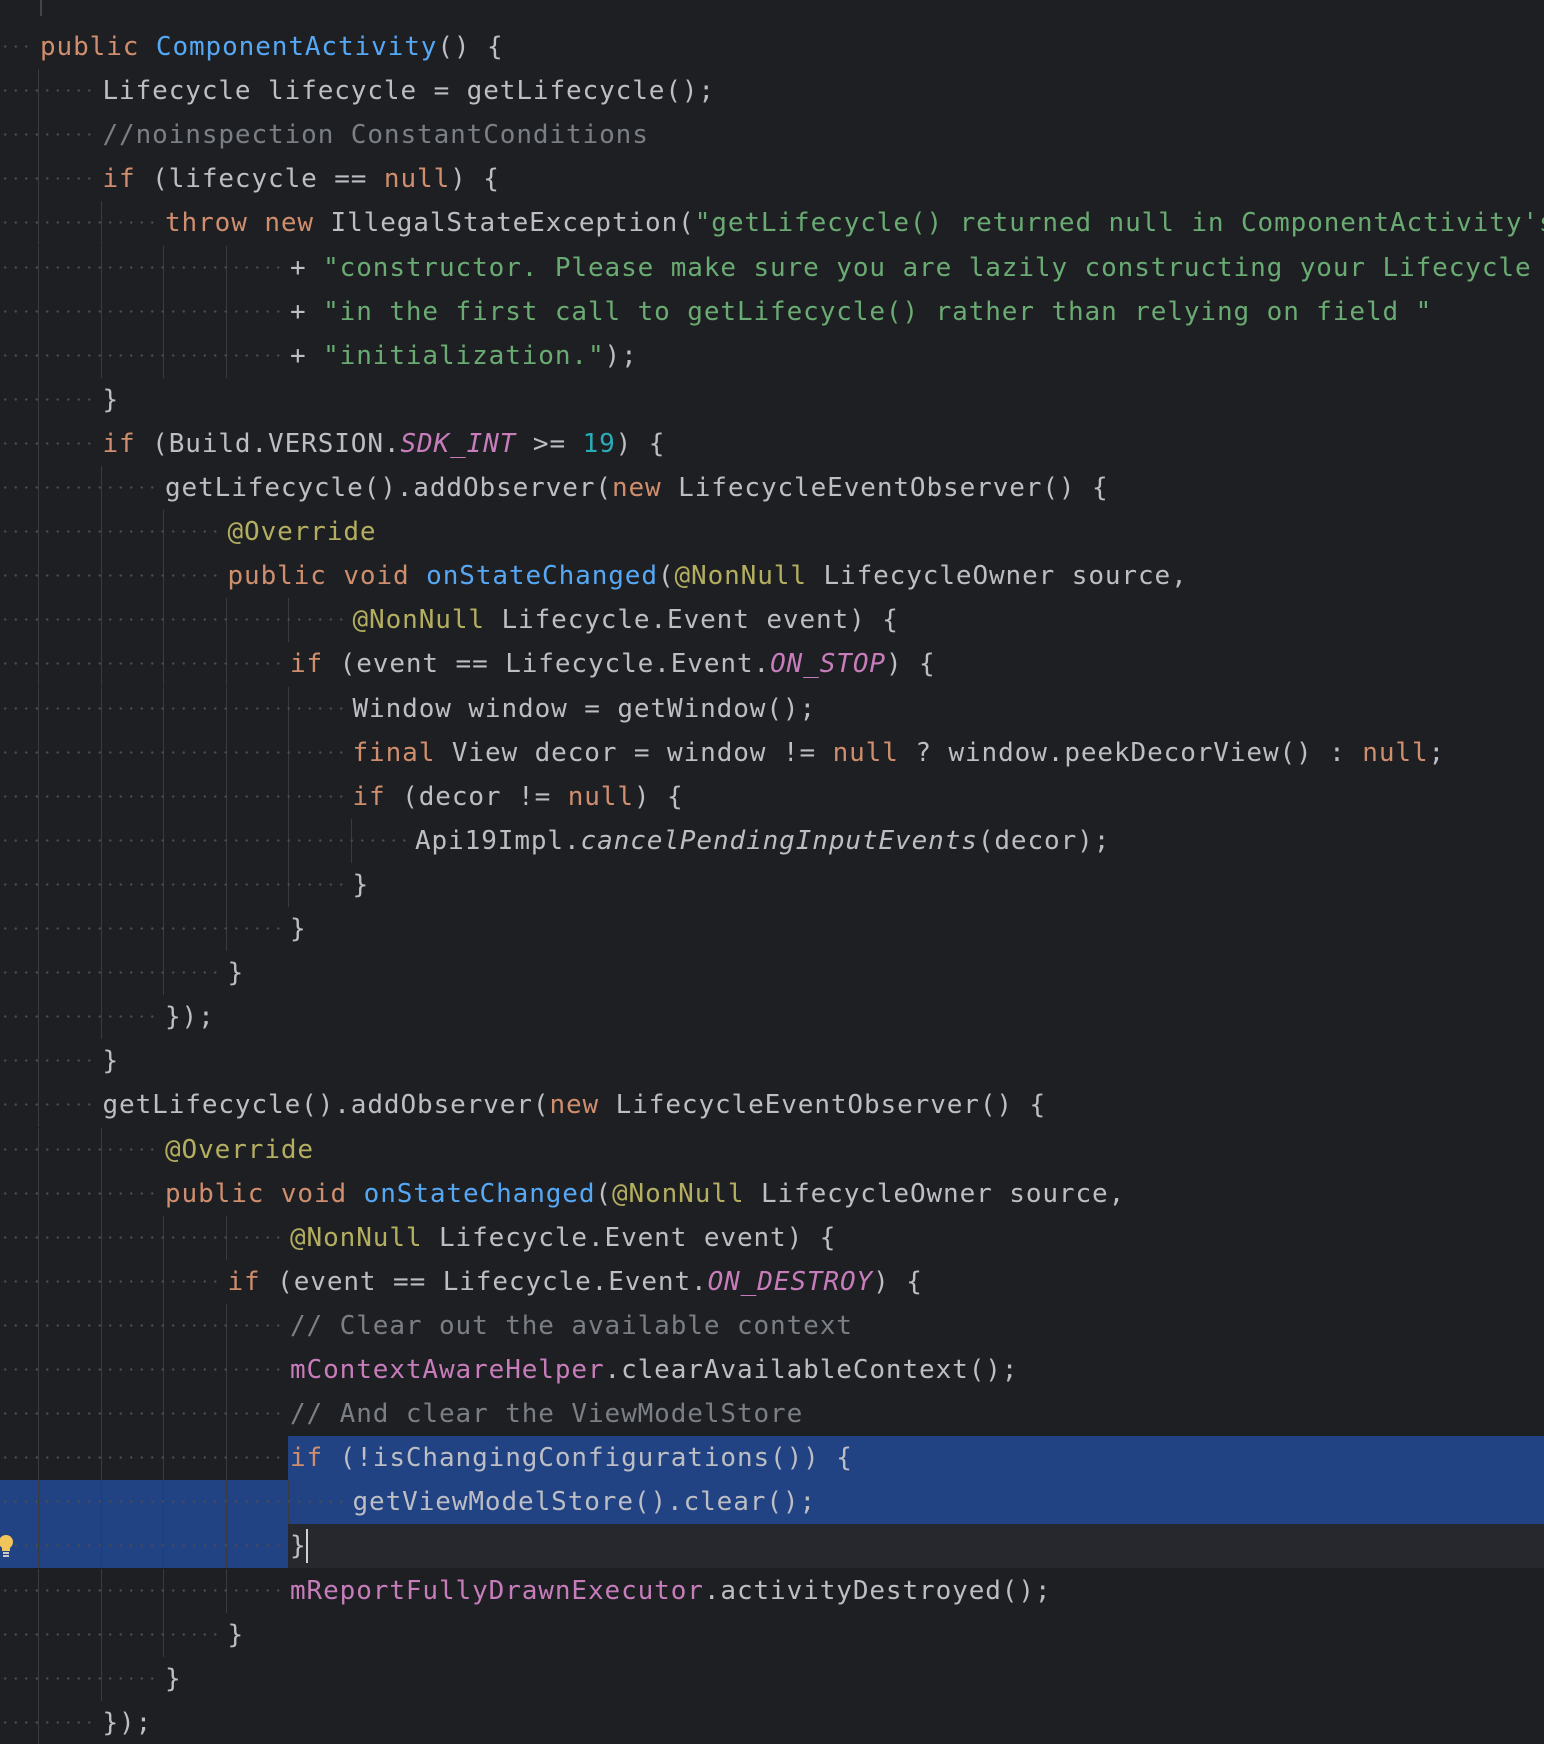 The height and width of the screenshot is (1744, 1544). What do you see at coordinates (388, 488) in the screenshot?
I see `code-token: getLifecycle().addObserver(` at bounding box center [388, 488].